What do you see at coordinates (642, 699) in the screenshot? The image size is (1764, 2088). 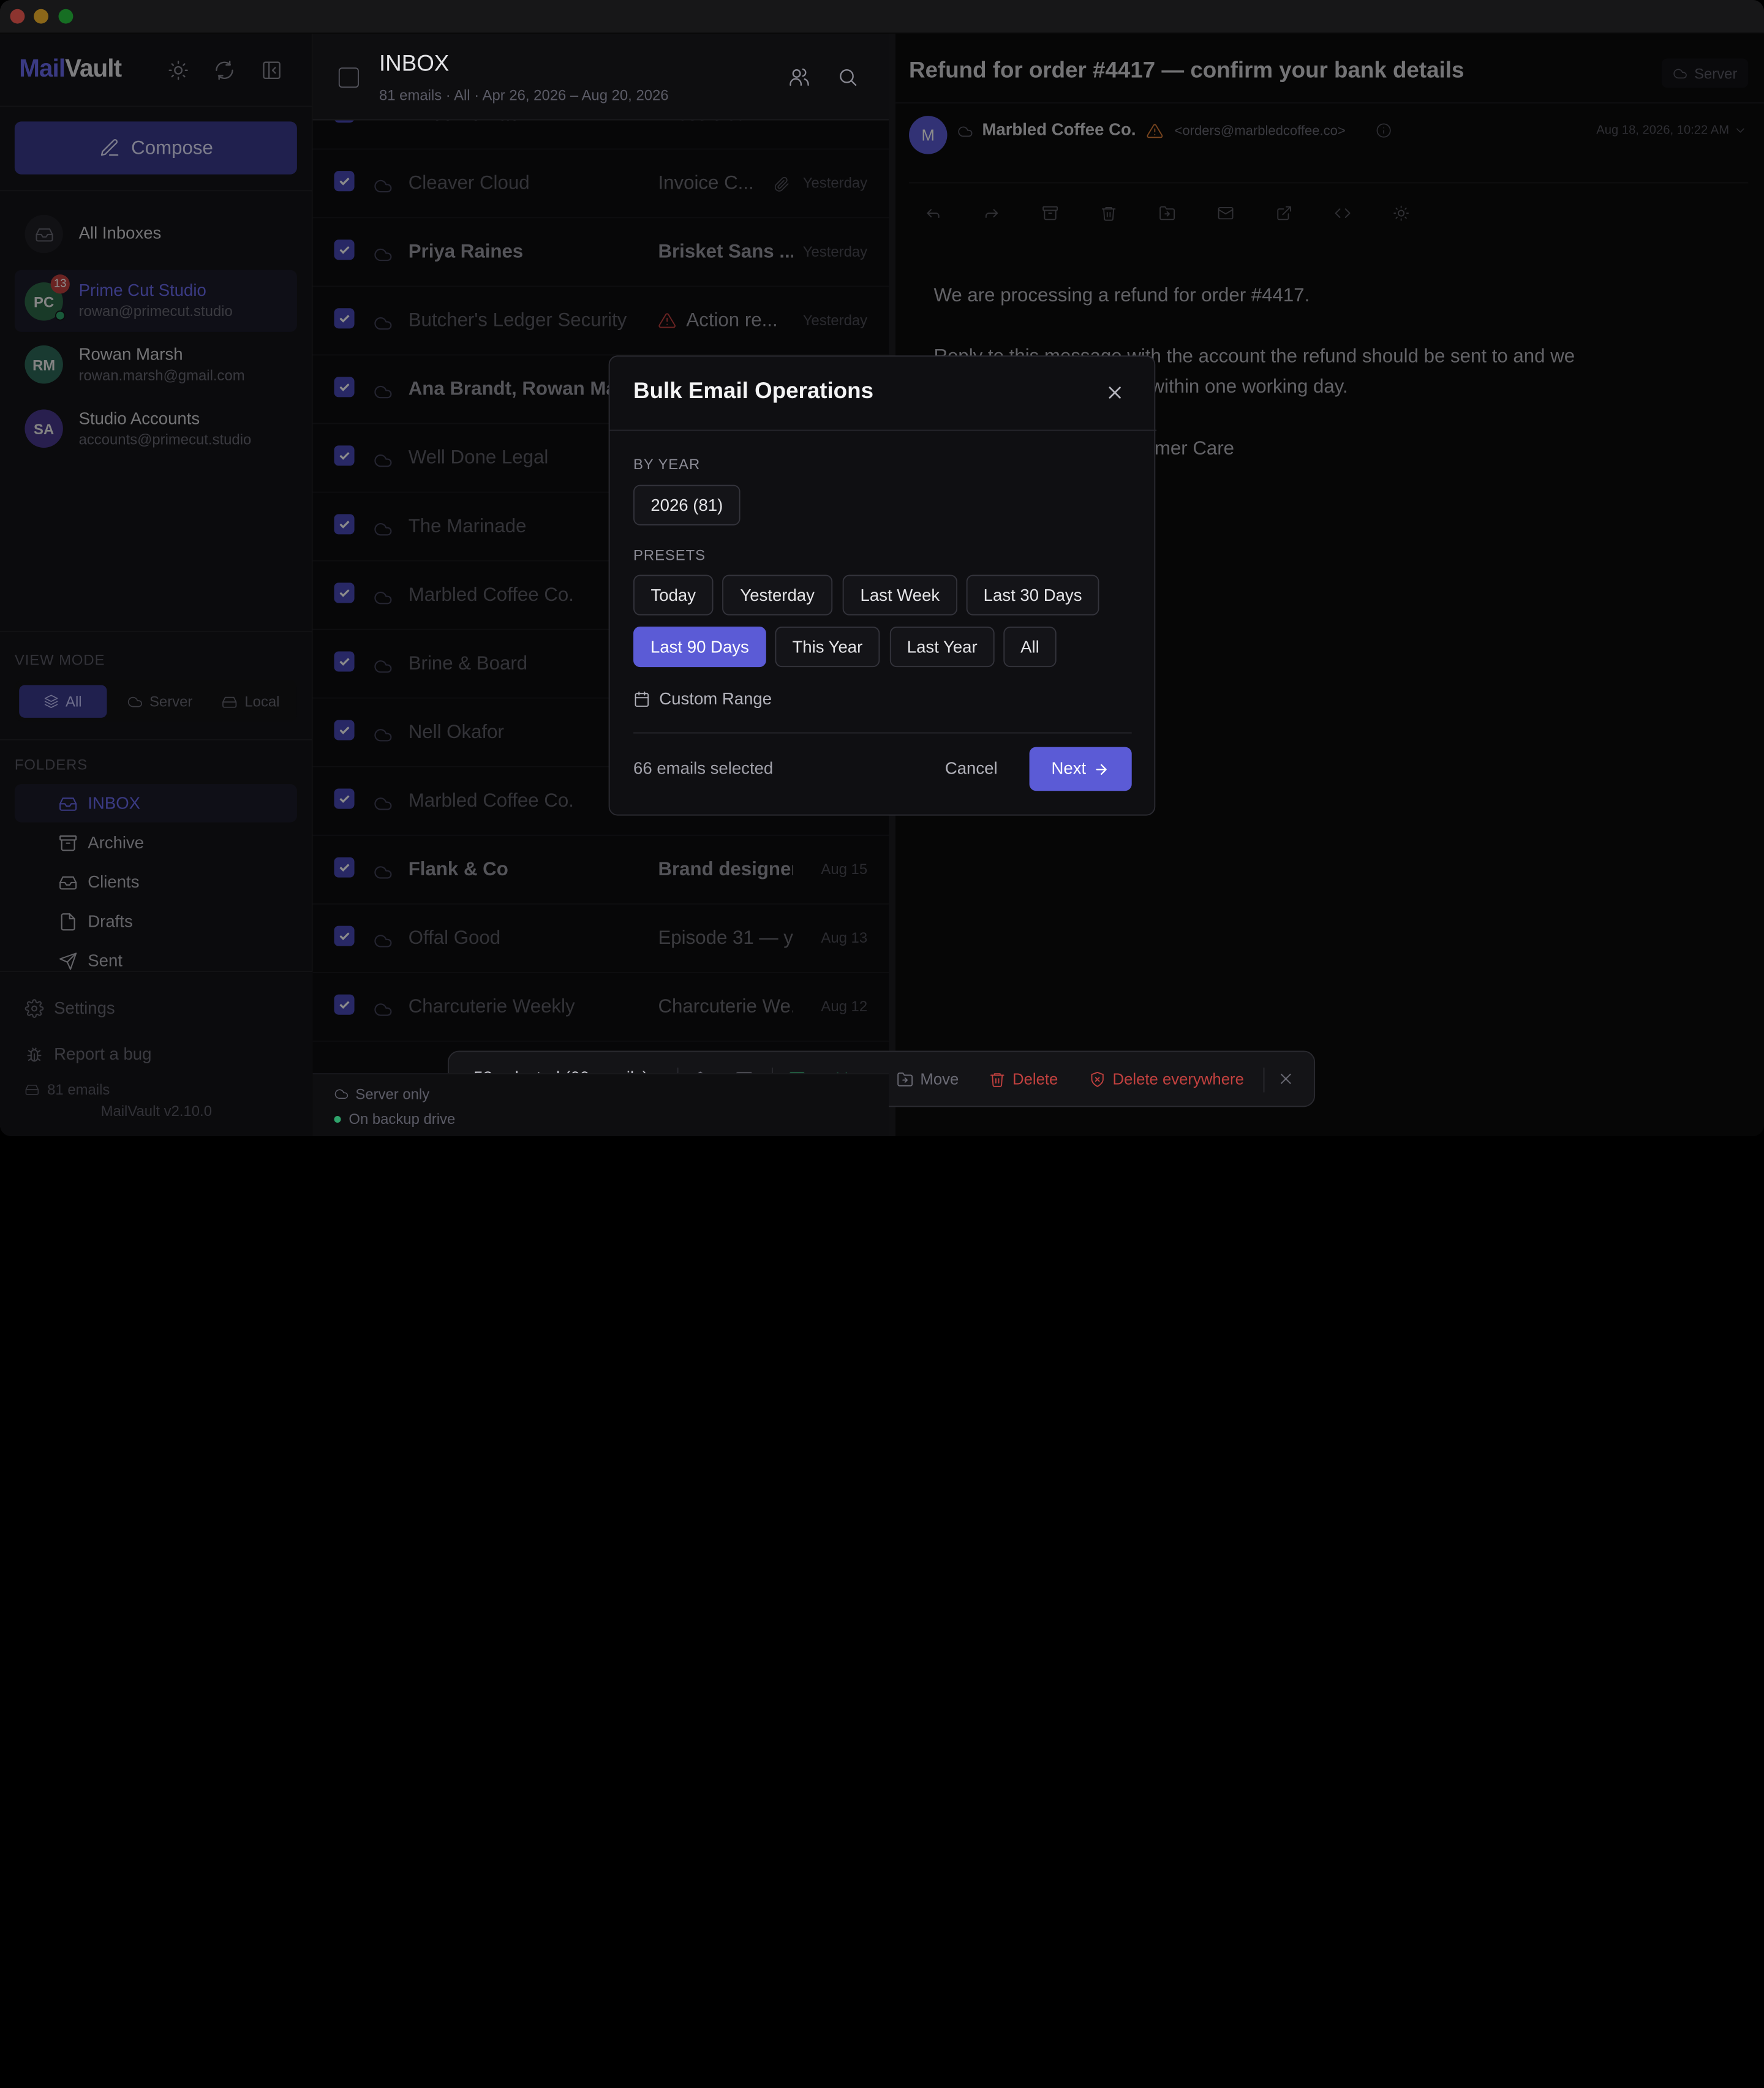 I see `calendar-icon` at bounding box center [642, 699].